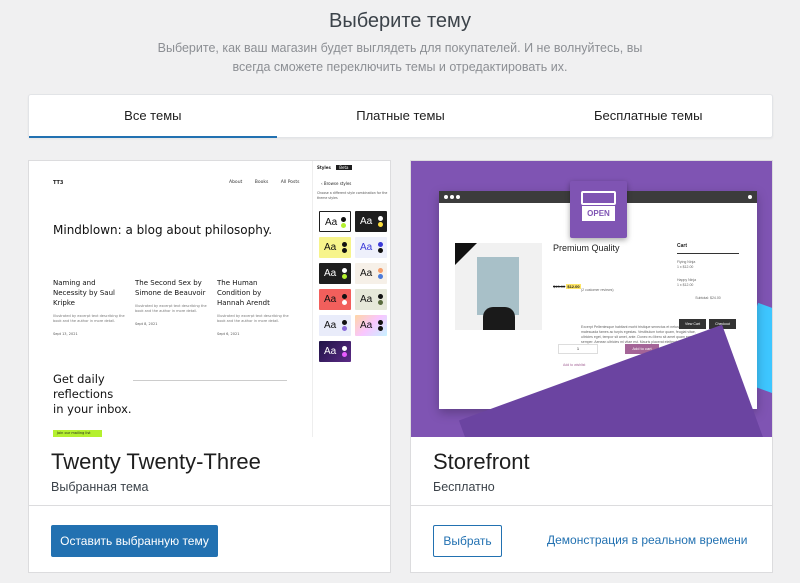 This screenshot has width=800, height=583. What do you see at coordinates (648, 116) in the screenshot?
I see `tab-free-themes: Бесплатные темы` at bounding box center [648, 116].